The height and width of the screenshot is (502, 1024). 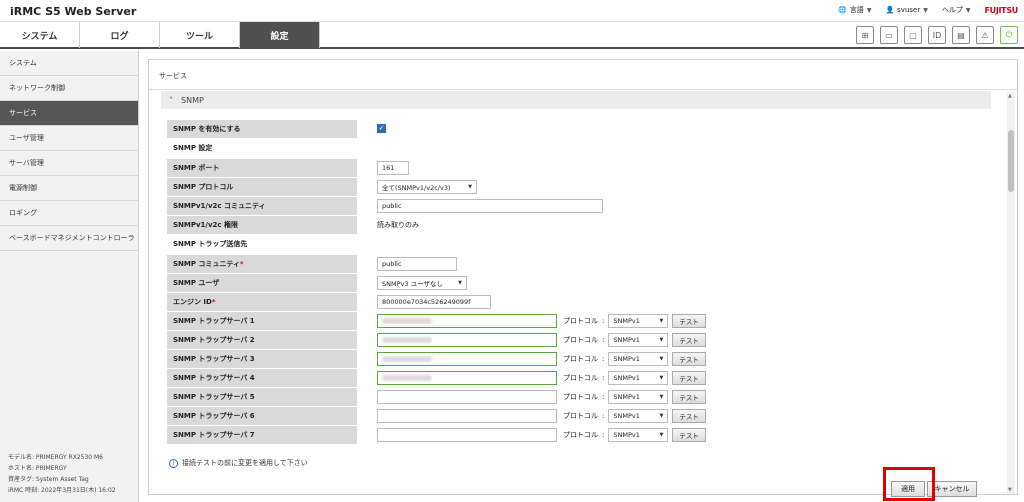 What do you see at coordinates (578, 167) in the screenshot?
I see `form-row-port: SNMP ポート 161` at bounding box center [578, 167].